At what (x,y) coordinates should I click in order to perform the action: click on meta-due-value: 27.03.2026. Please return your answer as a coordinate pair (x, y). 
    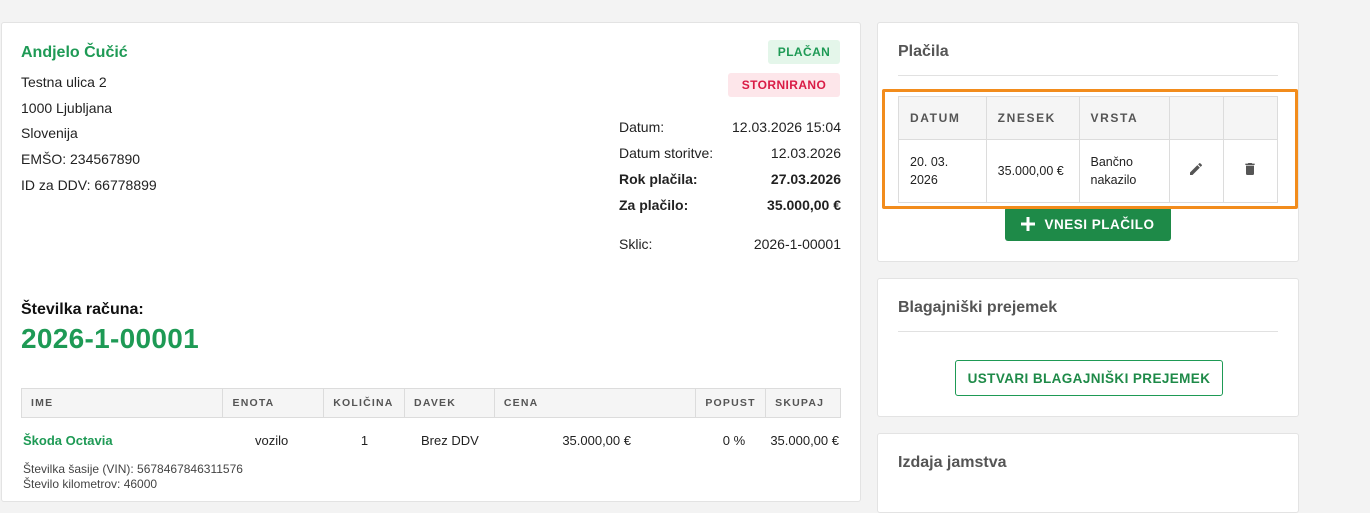
    Looking at the image, I should click on (805, 179).